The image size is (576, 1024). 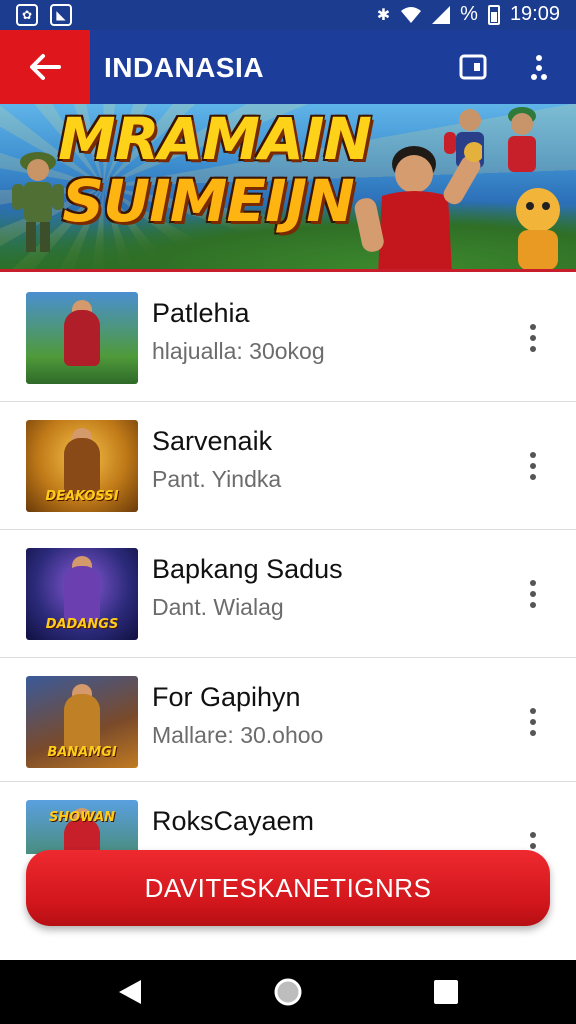 What do you see at coordinates (418, 205) in the screenshot?
I see `main-hero-character-art` at bounding box center [418, 205].